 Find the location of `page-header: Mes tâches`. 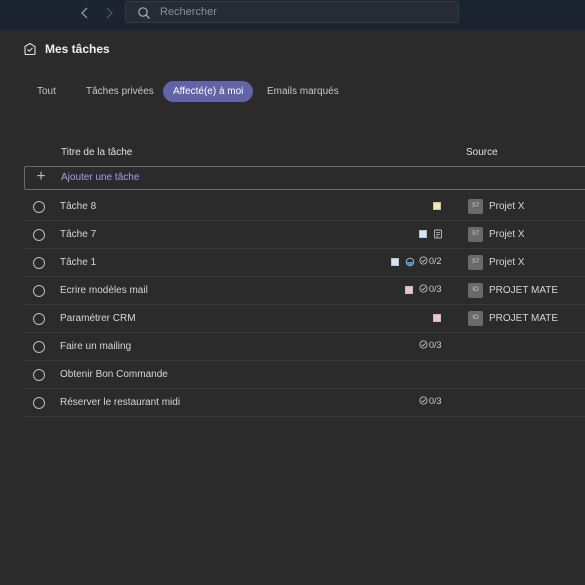

page-header: Mes tâches is located at coordinates (292, 52).